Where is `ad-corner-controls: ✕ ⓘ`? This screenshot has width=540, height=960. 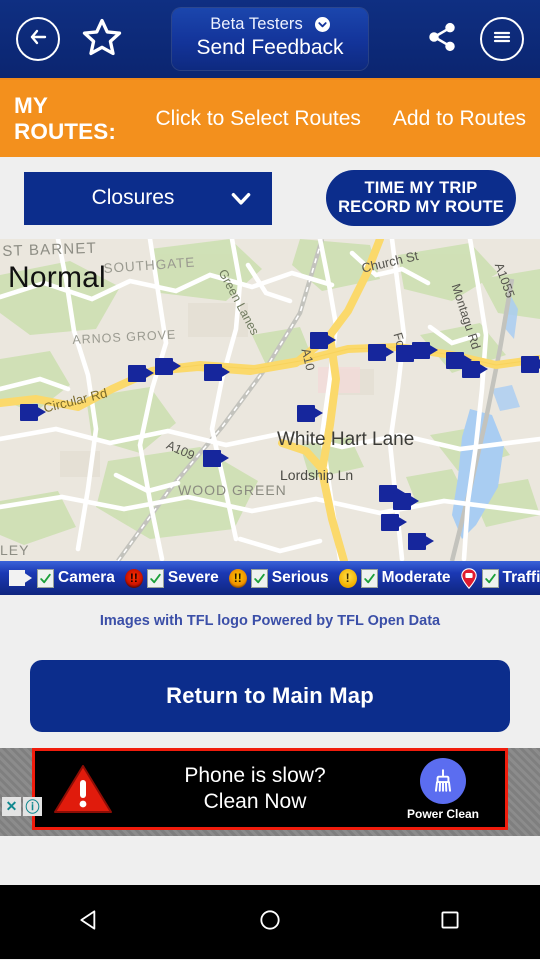
ad-corner-controls: ✕ ⓘ is located at coordinates (22, 806).